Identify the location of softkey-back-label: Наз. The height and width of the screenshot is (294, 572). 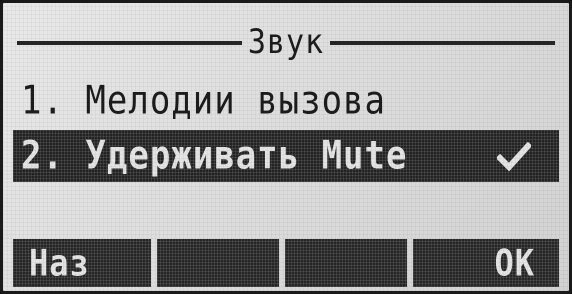
(59, 263).